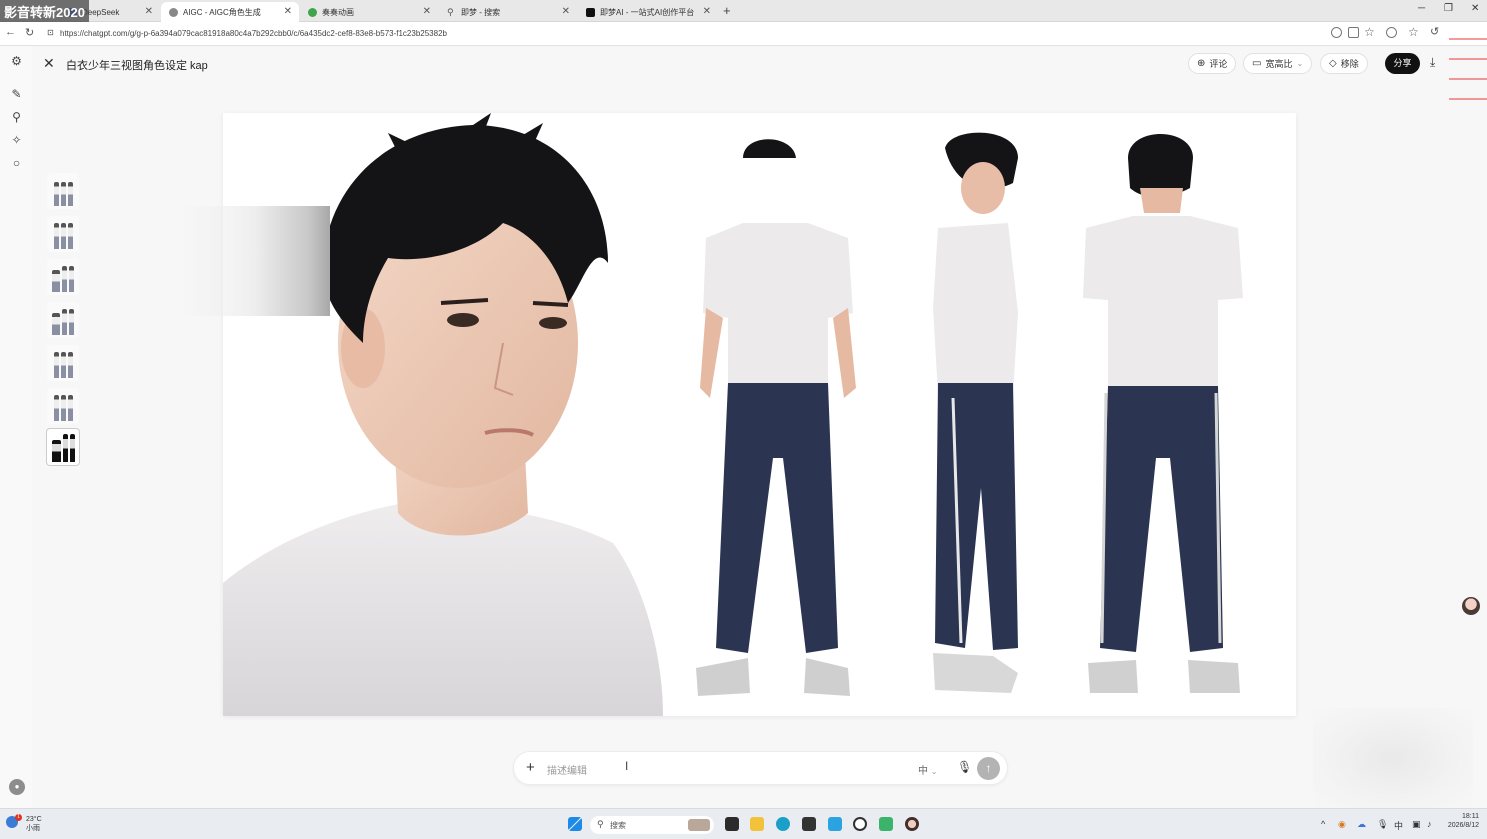  What do you see at coordinates (627, 766) in the screenshot?
I see `text-cursor-icon: I` at bounding box center [627, 766].